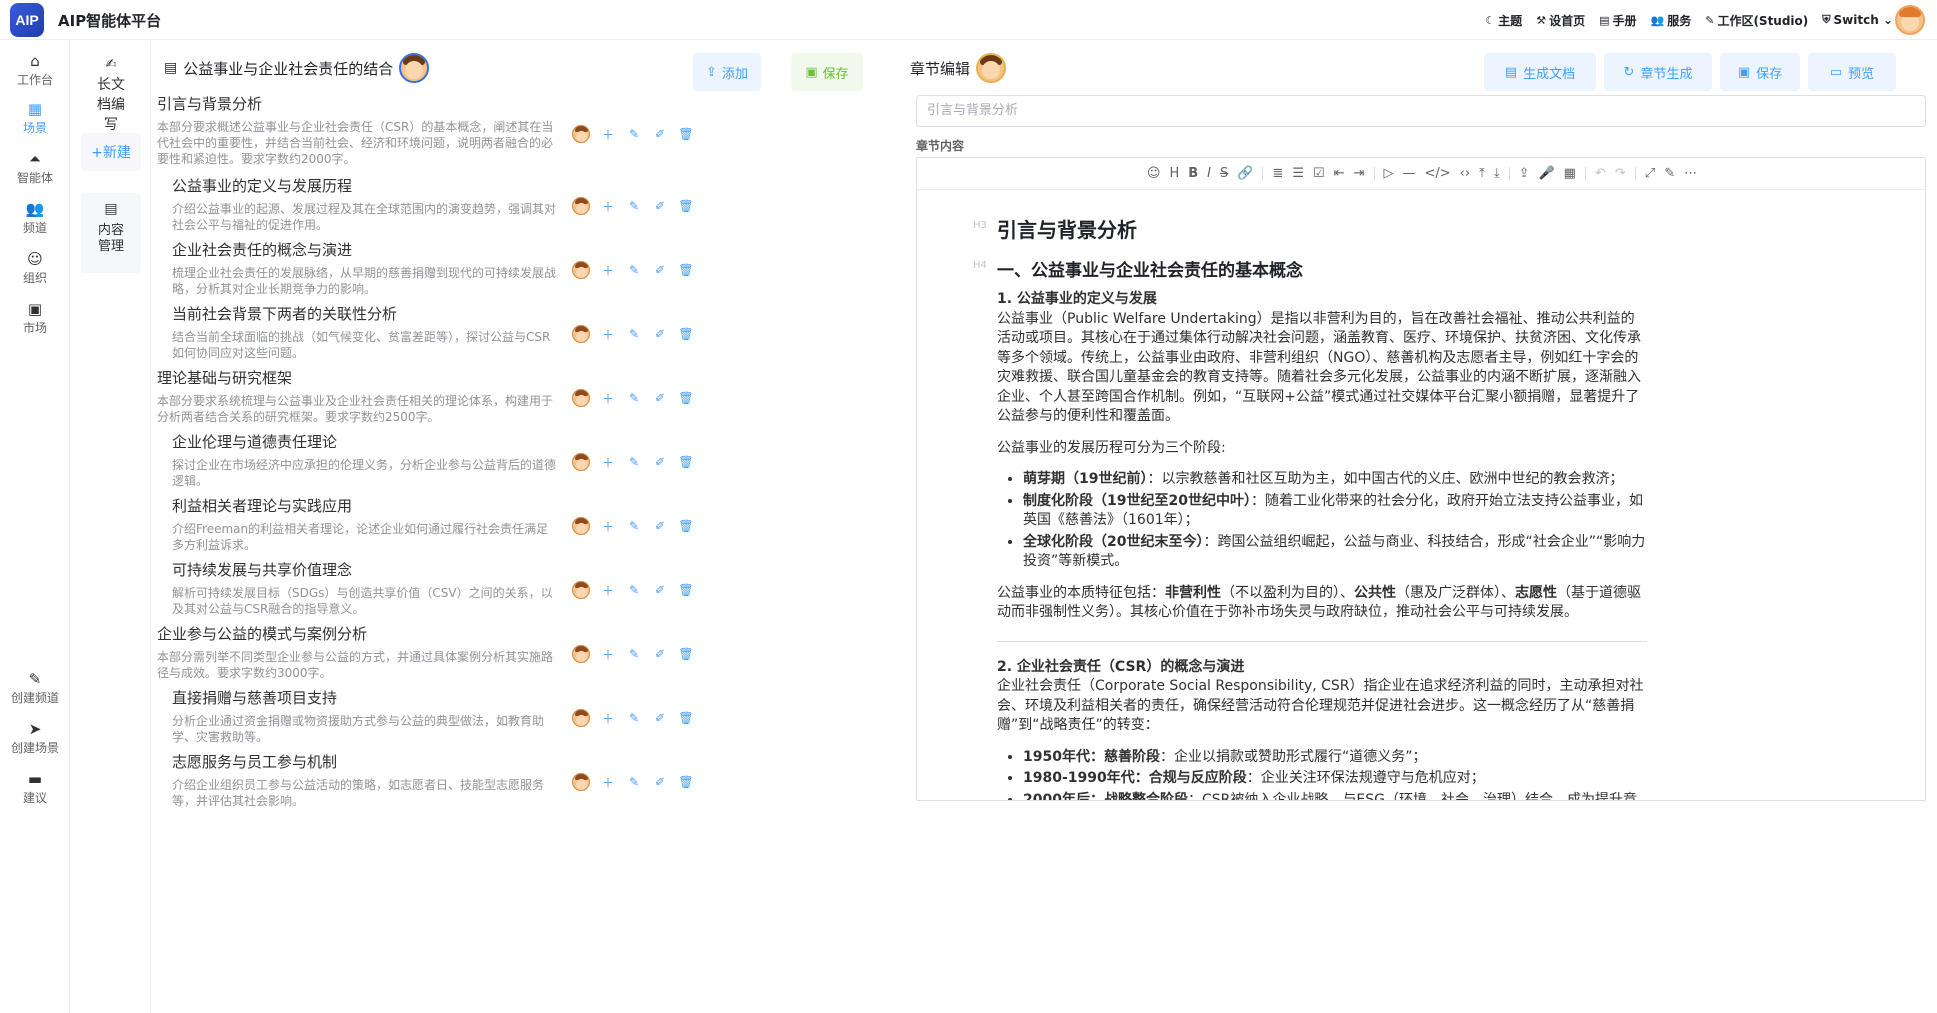  I want to click on quote-icon: ▷, so click(1389, 173).